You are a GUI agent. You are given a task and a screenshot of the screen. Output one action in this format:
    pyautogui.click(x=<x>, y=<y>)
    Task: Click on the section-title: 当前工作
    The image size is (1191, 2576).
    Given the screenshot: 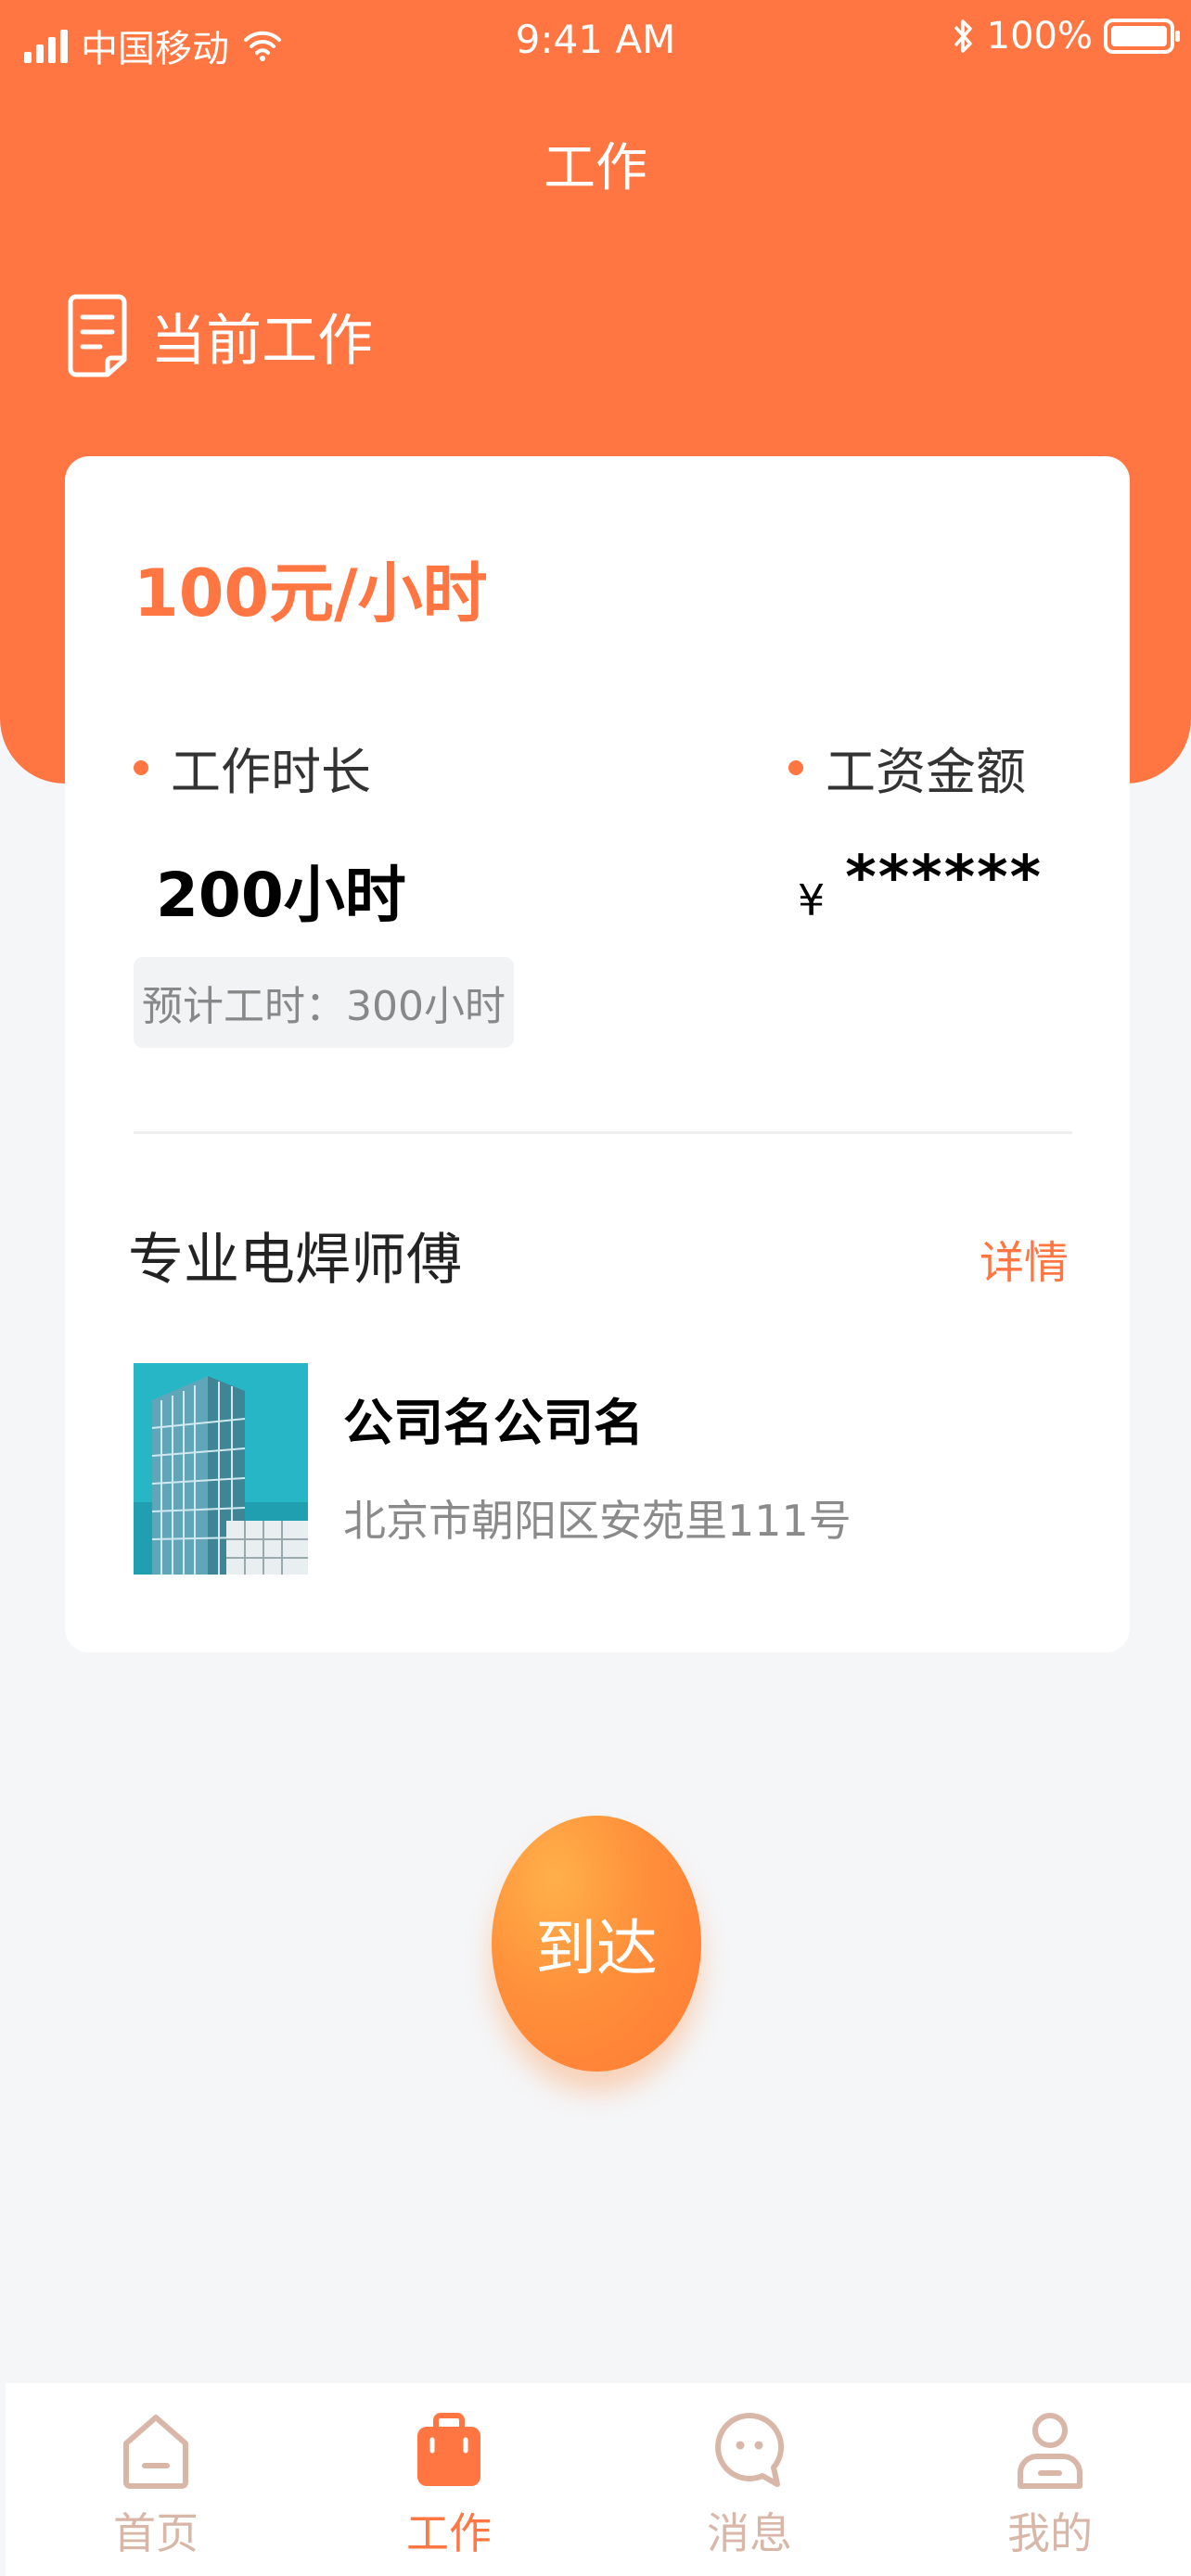 What is the action you would take?
    pyautogui.click(x=220, y=336)
    